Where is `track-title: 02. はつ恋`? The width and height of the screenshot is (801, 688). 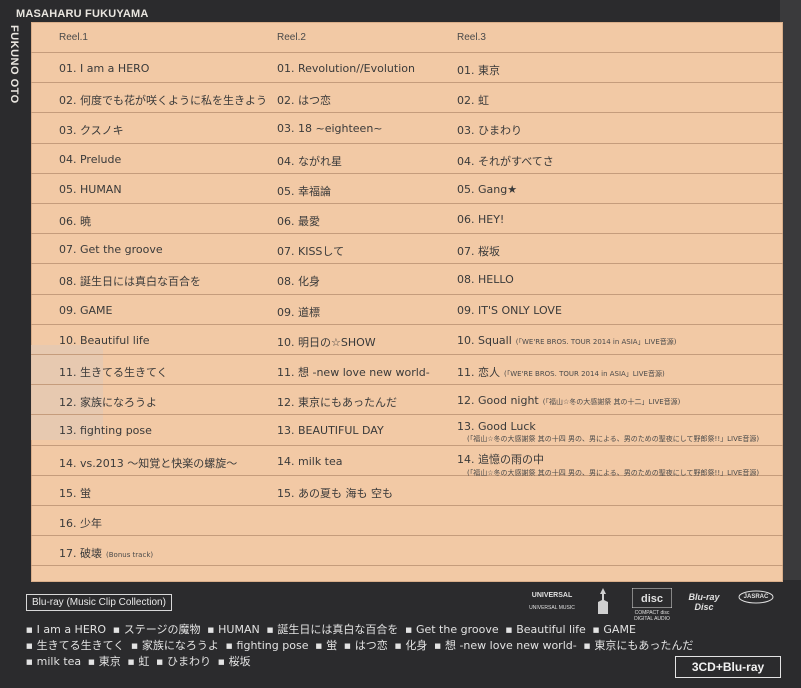 track-title: 02. はつ恋 is located at coordinates (304, 101).